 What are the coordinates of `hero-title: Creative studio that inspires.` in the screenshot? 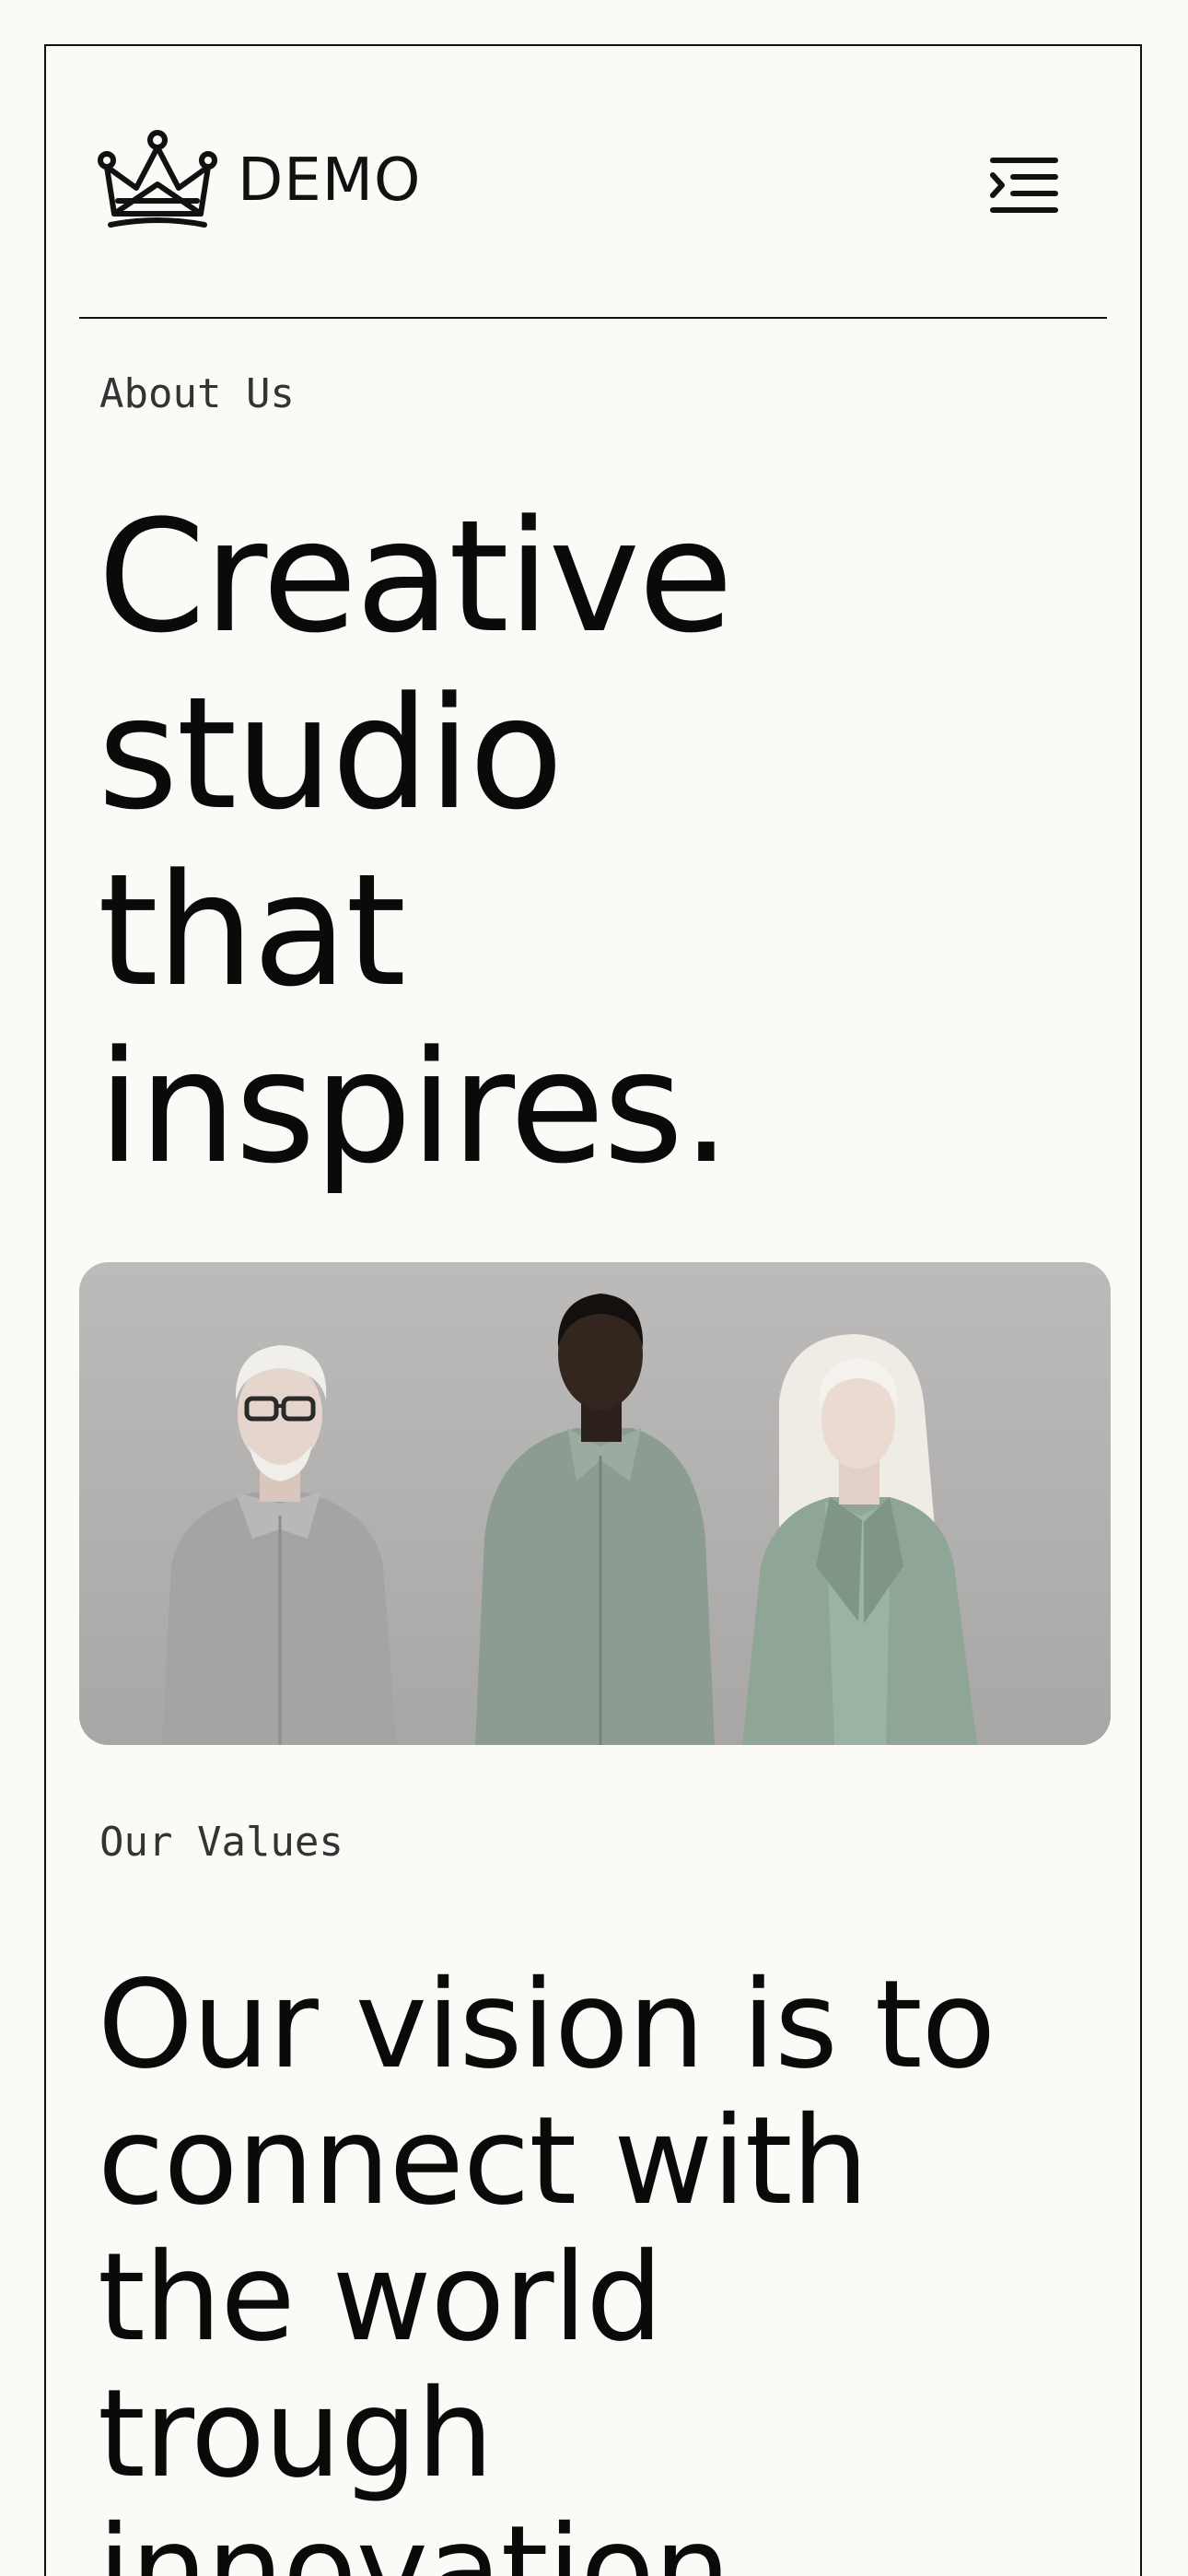 It's located at (415, 842).